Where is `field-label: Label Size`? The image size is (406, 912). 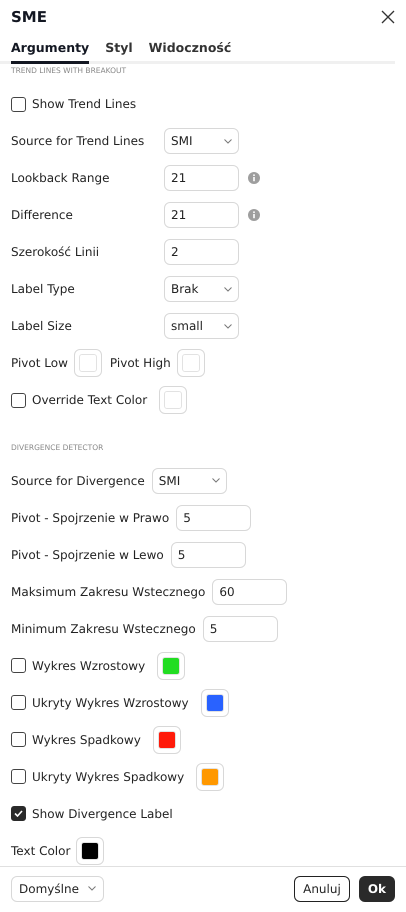 field-label: Label Size is located at coordinates (42, 327).